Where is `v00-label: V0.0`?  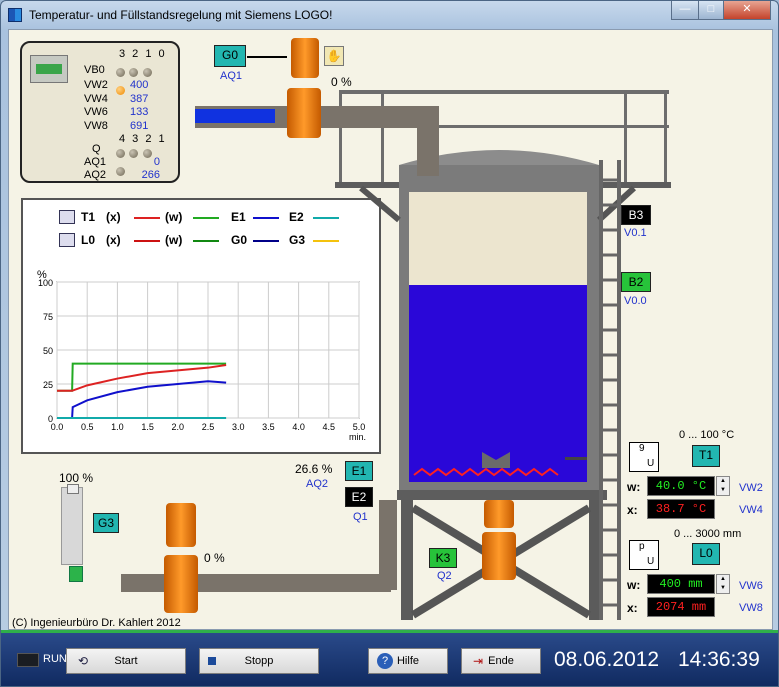 v00-label: V0.0 is located at coordinates (635, 301).